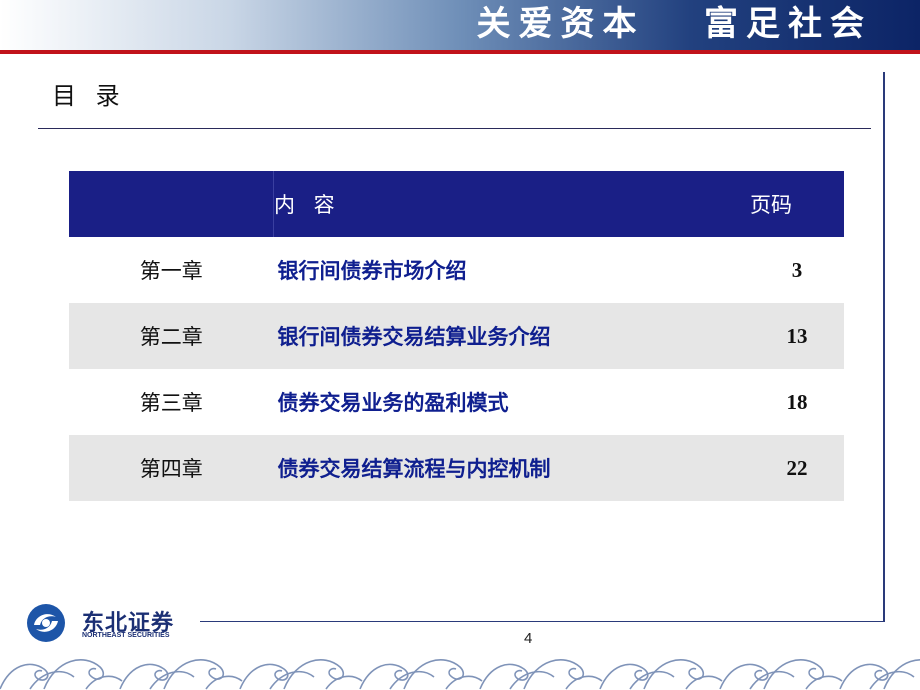  Describe the element at coordinates (511, 204) in the screenshot. I see `toc-header-content: 内 容` at that location.